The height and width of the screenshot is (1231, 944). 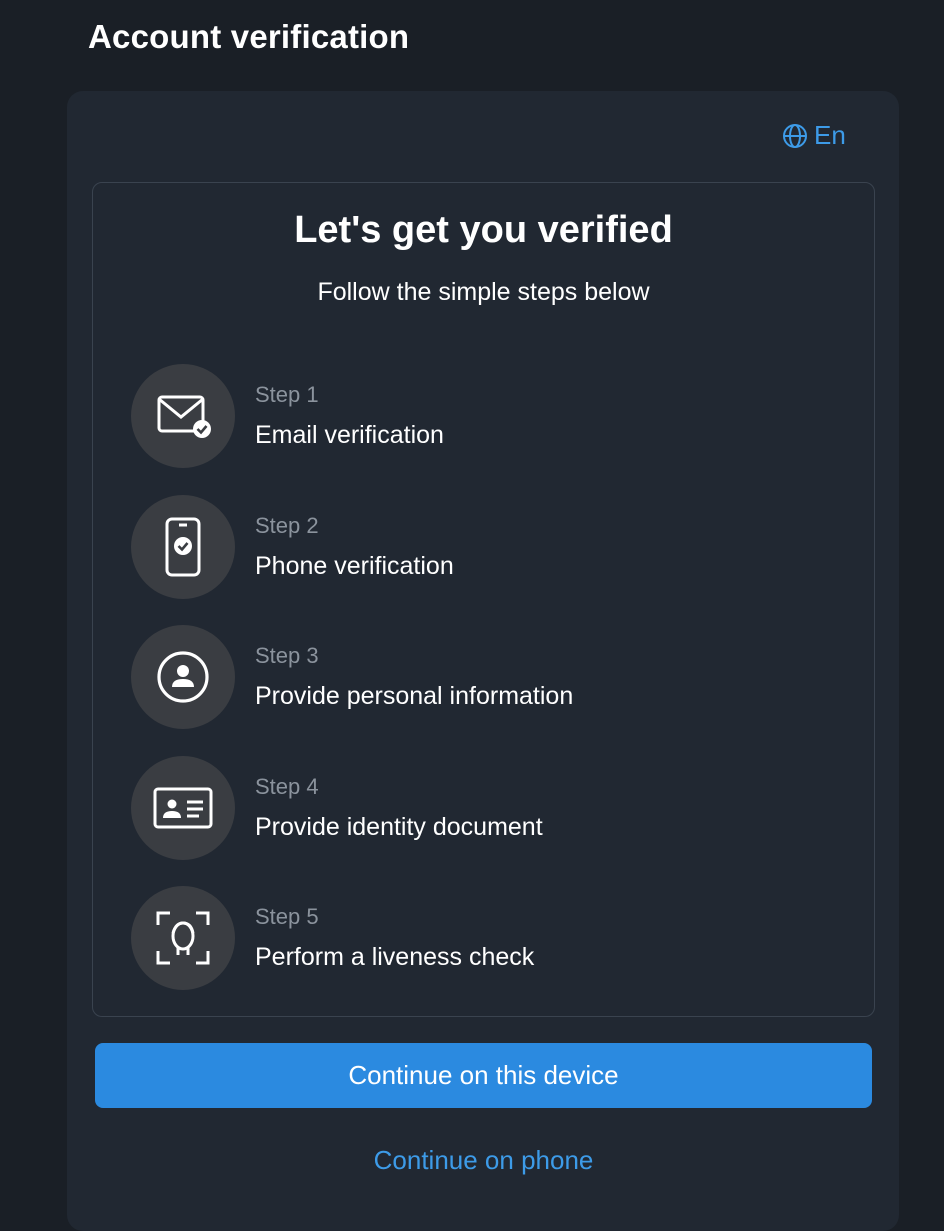 What do you see at coordinates (287, 786) in the screenshot?
I see `step-number: Step 4` at bounding box center [287, 786].